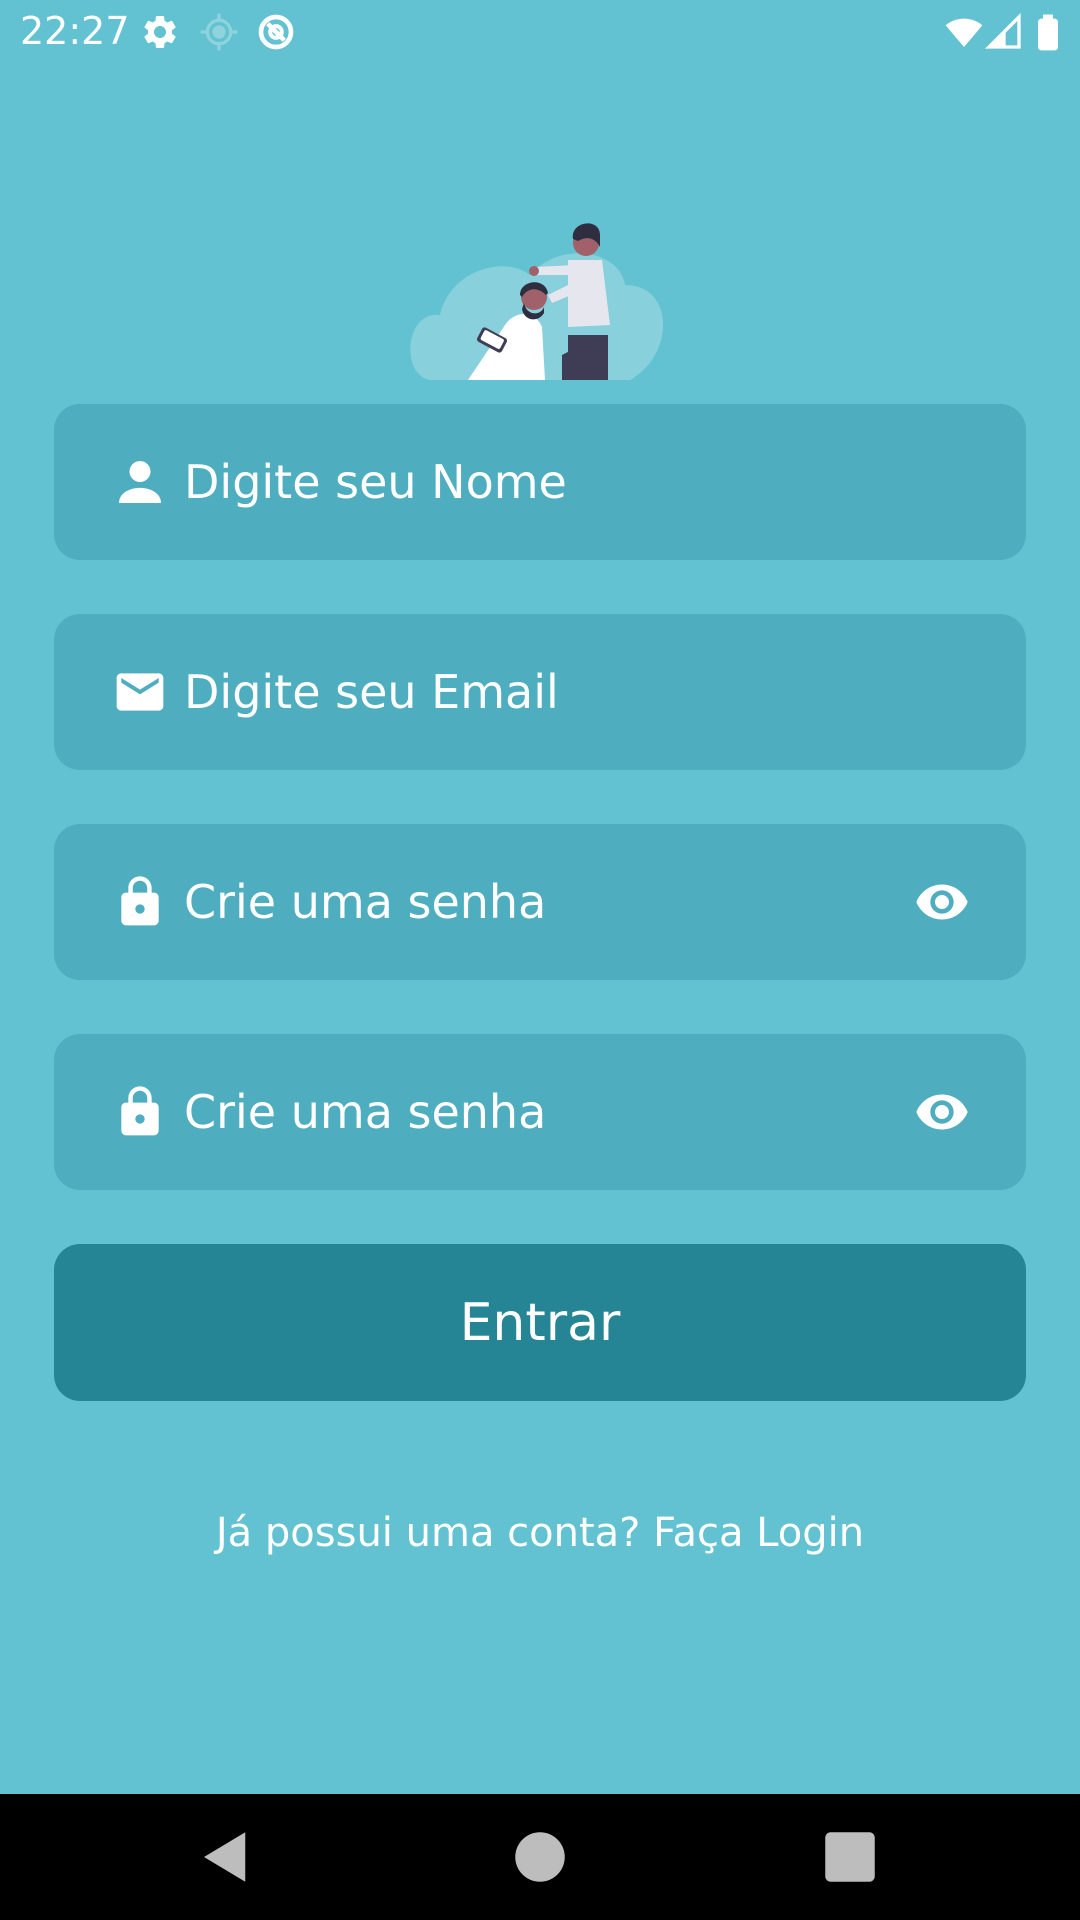 This screenshot has height=1920, width=1080. I want to click on password-field-placeholder: Crie uma senha, so click(365, 902).